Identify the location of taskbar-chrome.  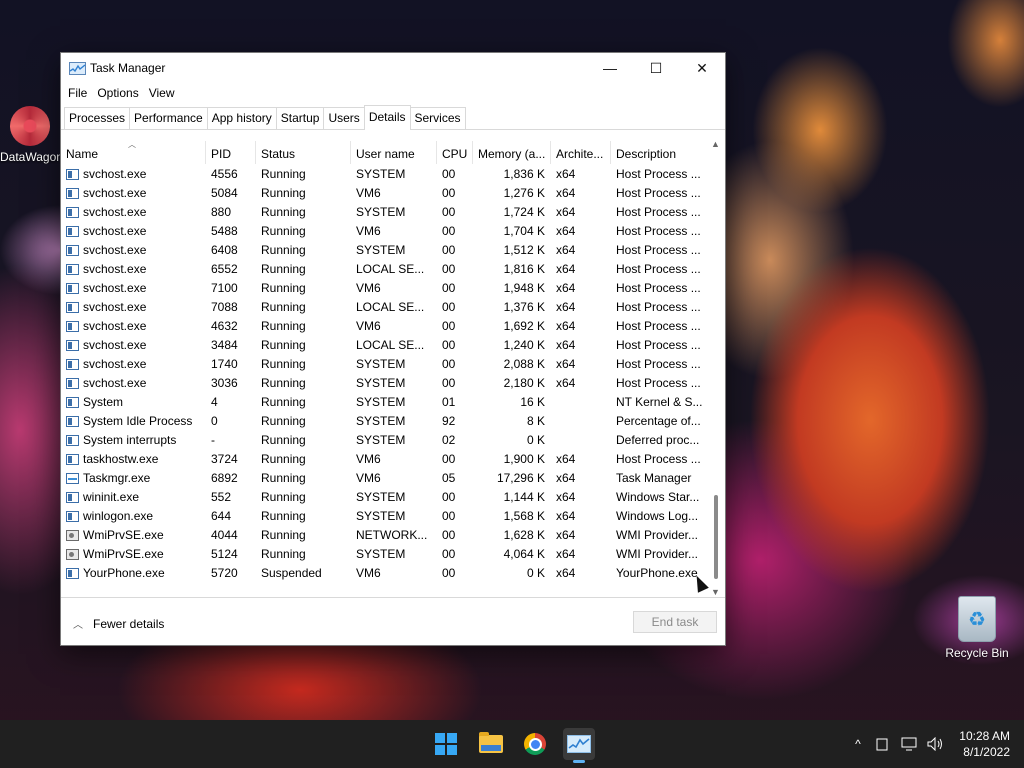
(535, 744).